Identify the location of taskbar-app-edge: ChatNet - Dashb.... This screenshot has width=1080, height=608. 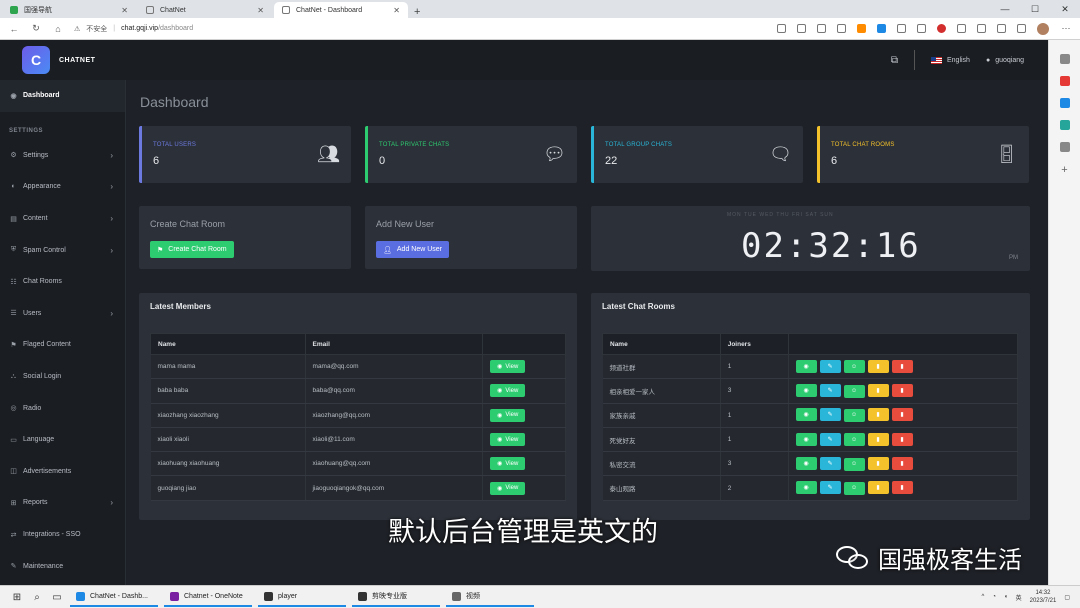
(114, 597).